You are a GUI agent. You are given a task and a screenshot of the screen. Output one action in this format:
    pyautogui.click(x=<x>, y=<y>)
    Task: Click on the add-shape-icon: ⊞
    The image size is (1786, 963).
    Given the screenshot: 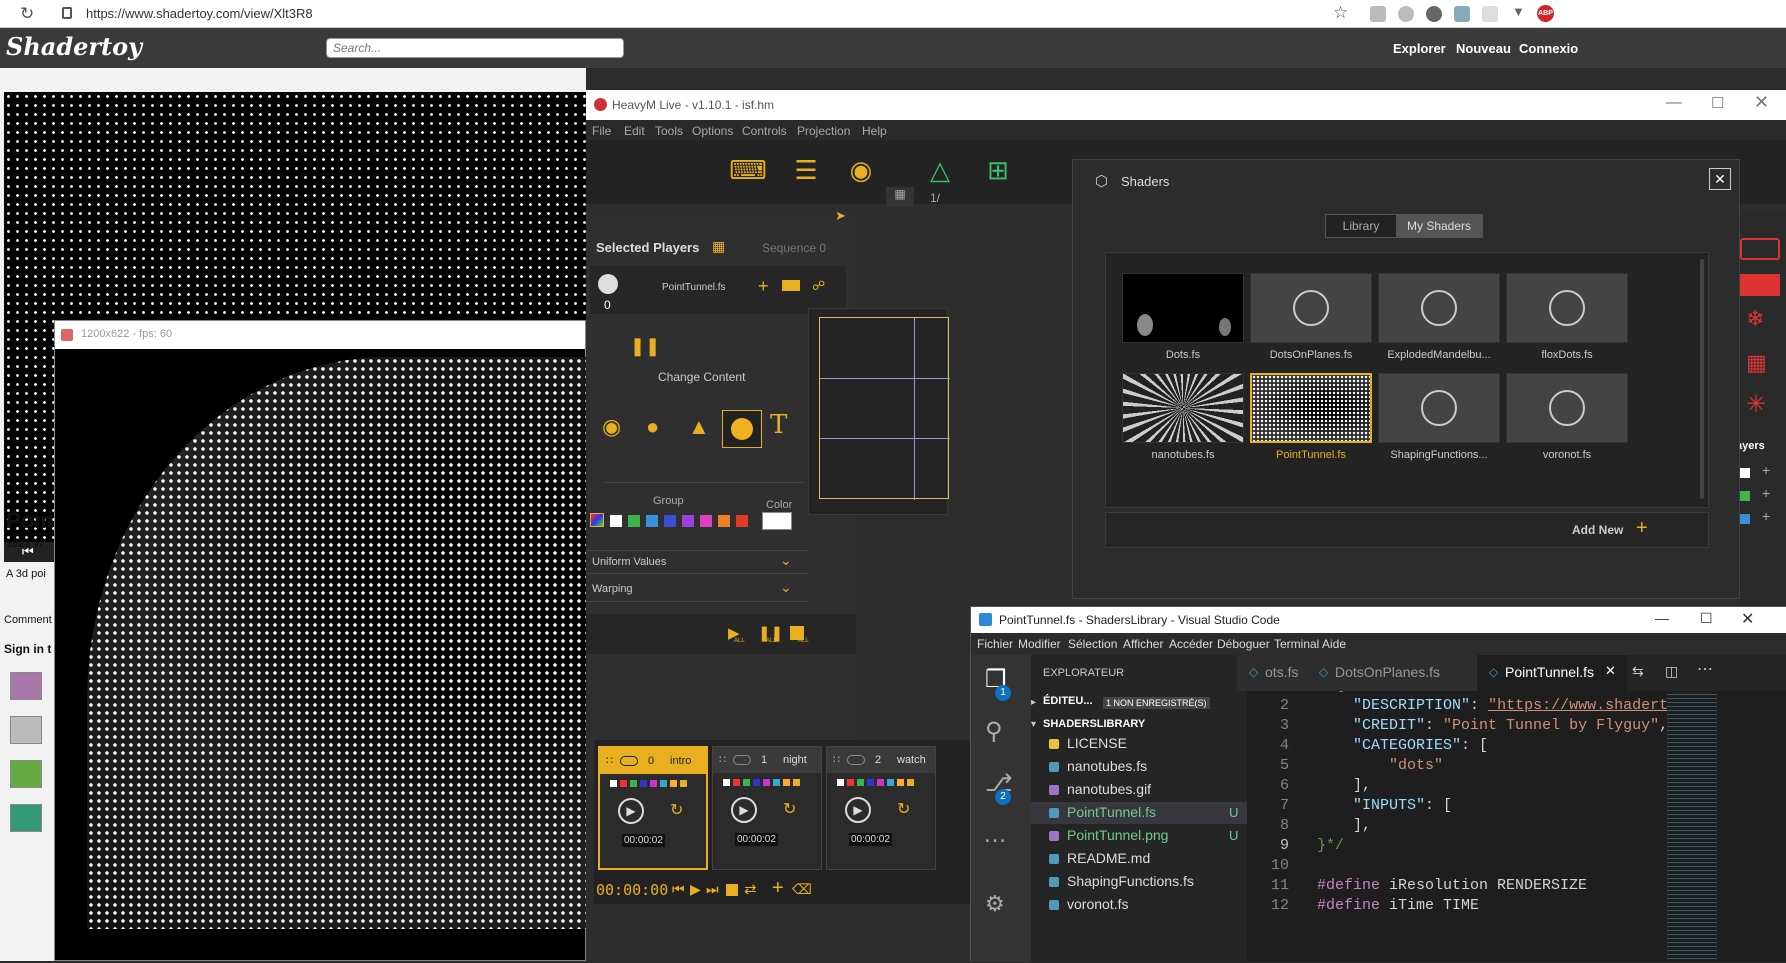 What is the action you would take?
    pyautogui.click(x=998, y=170)
    